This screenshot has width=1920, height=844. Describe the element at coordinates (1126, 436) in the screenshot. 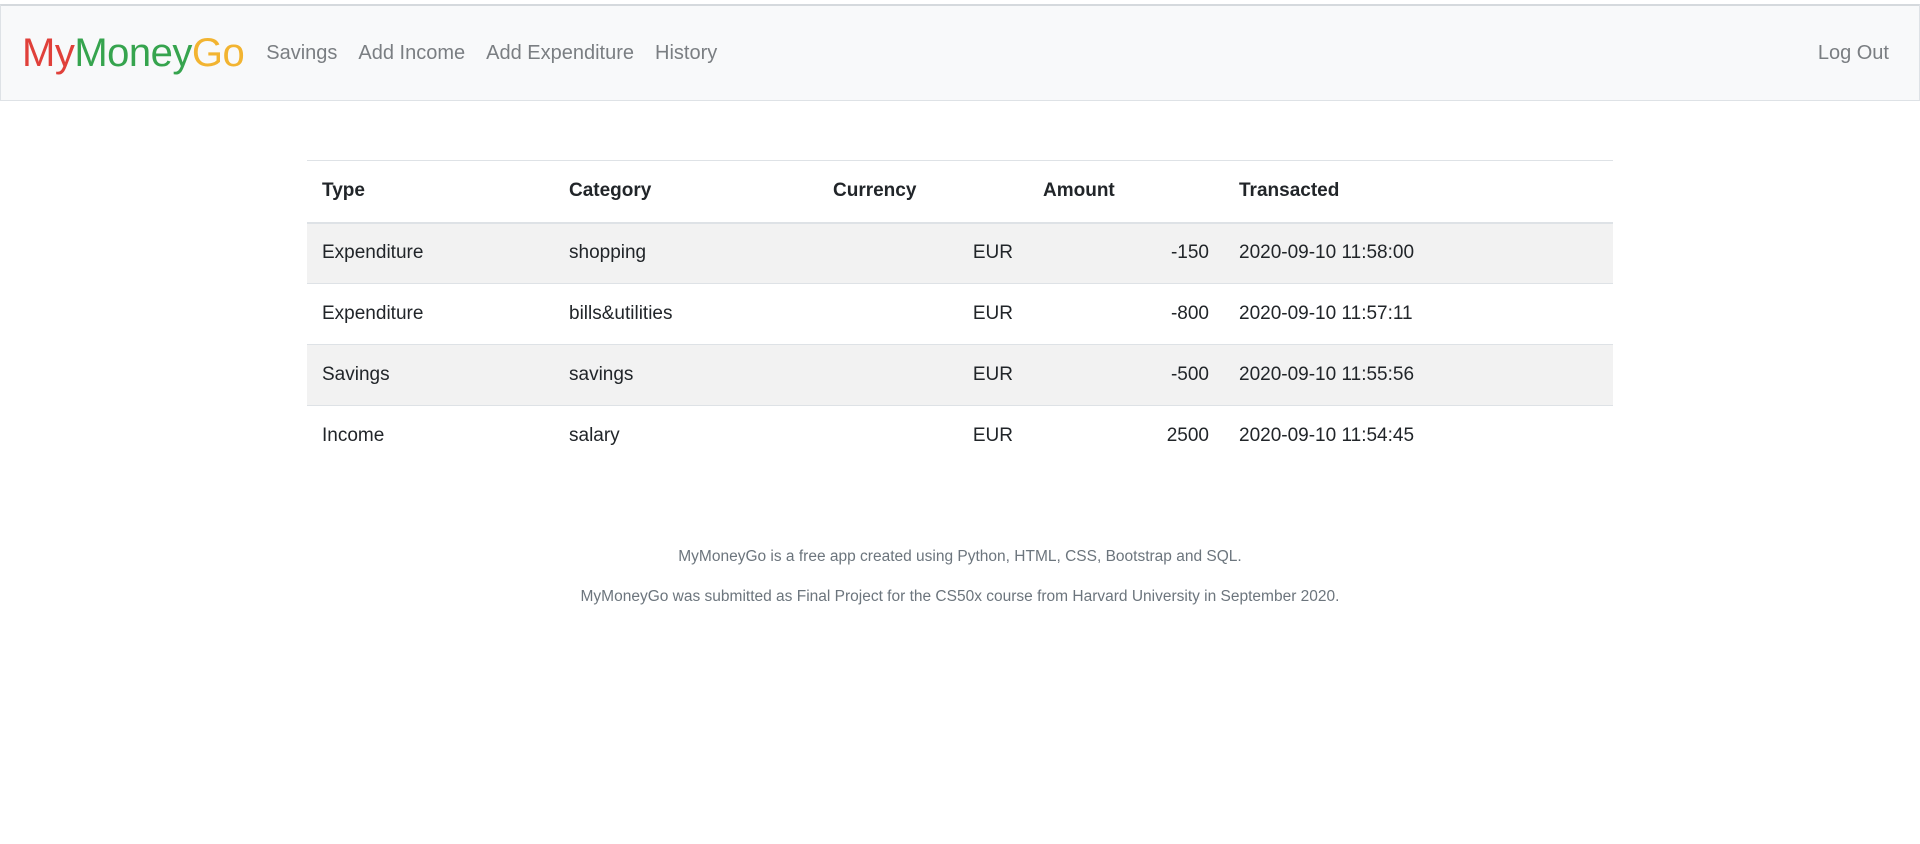

I see `cell-amount: 2500` at that location.